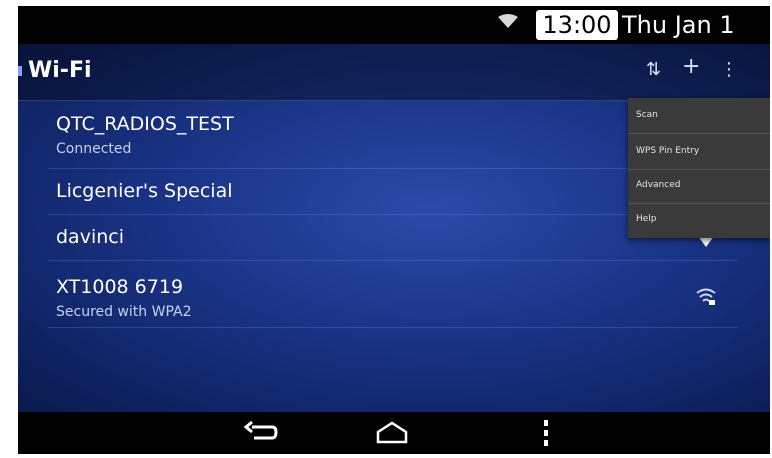 This screenshot has width=772, height=458. What do you see at coordinates (699, 185) in the screenshot?
I see `menu-item-advanced: Advanced` at bounding box center [699, 185].